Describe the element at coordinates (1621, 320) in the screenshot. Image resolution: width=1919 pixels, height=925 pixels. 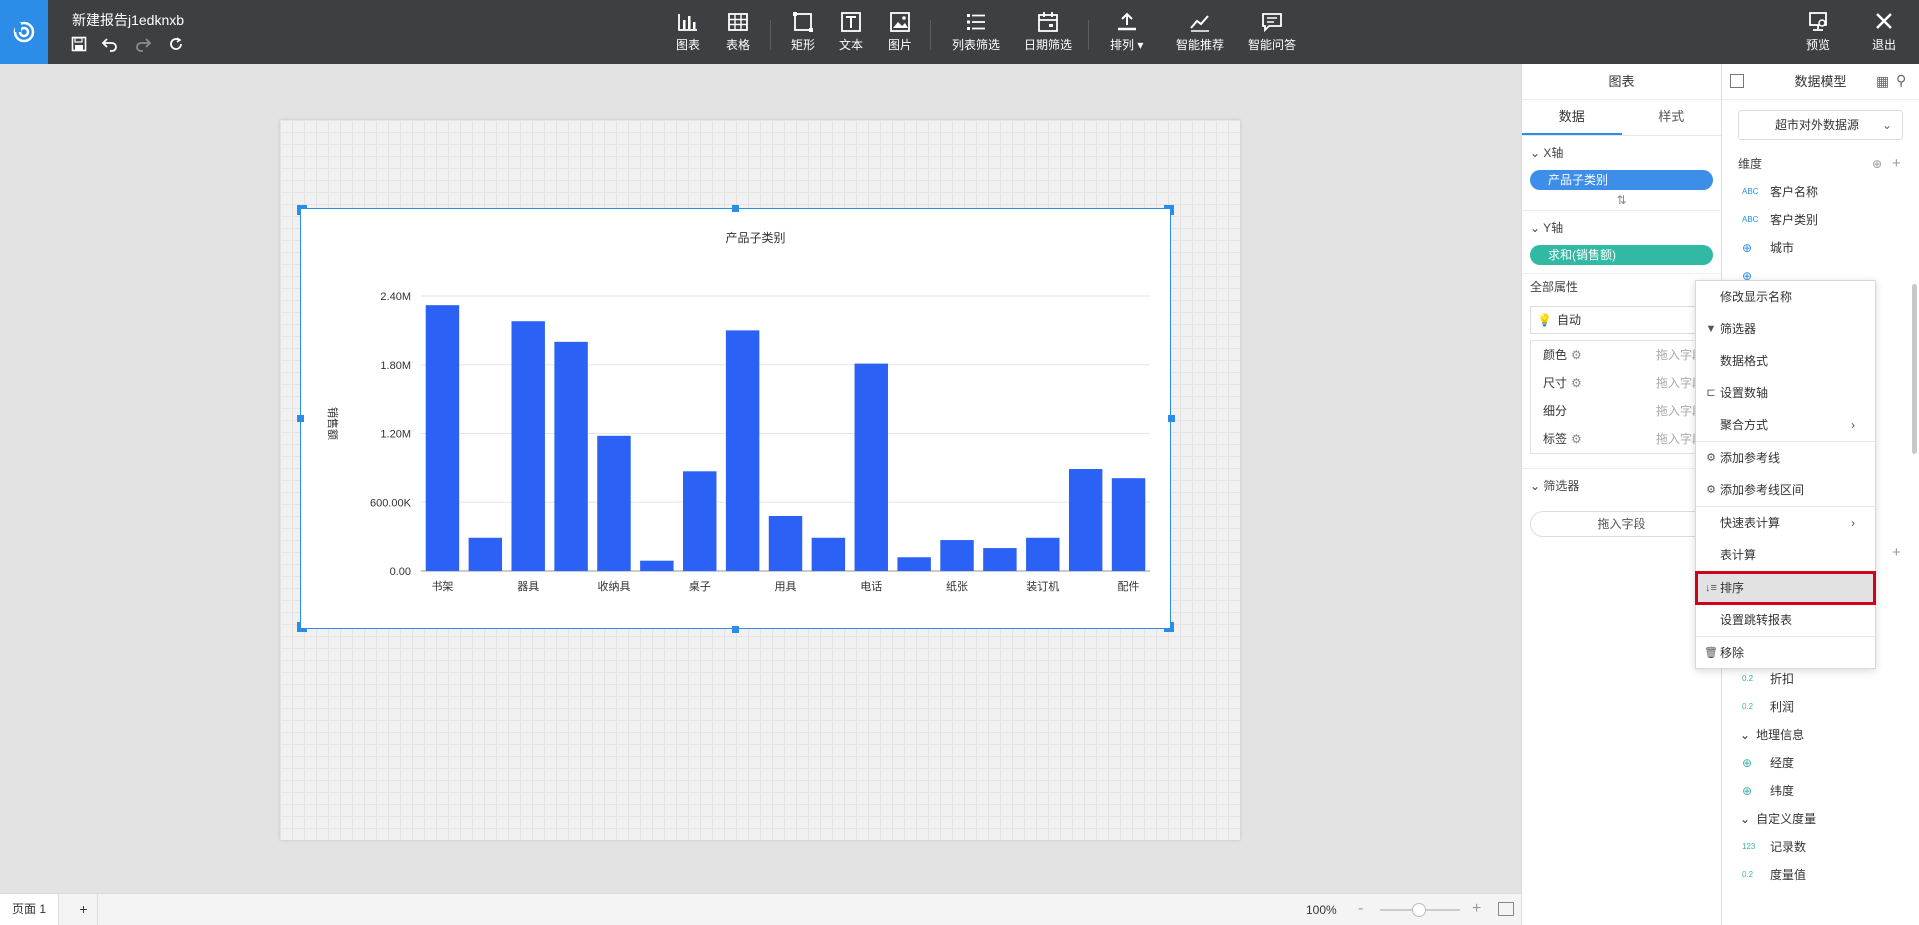
I see `mark-type-select: 💡 自动` at that location.